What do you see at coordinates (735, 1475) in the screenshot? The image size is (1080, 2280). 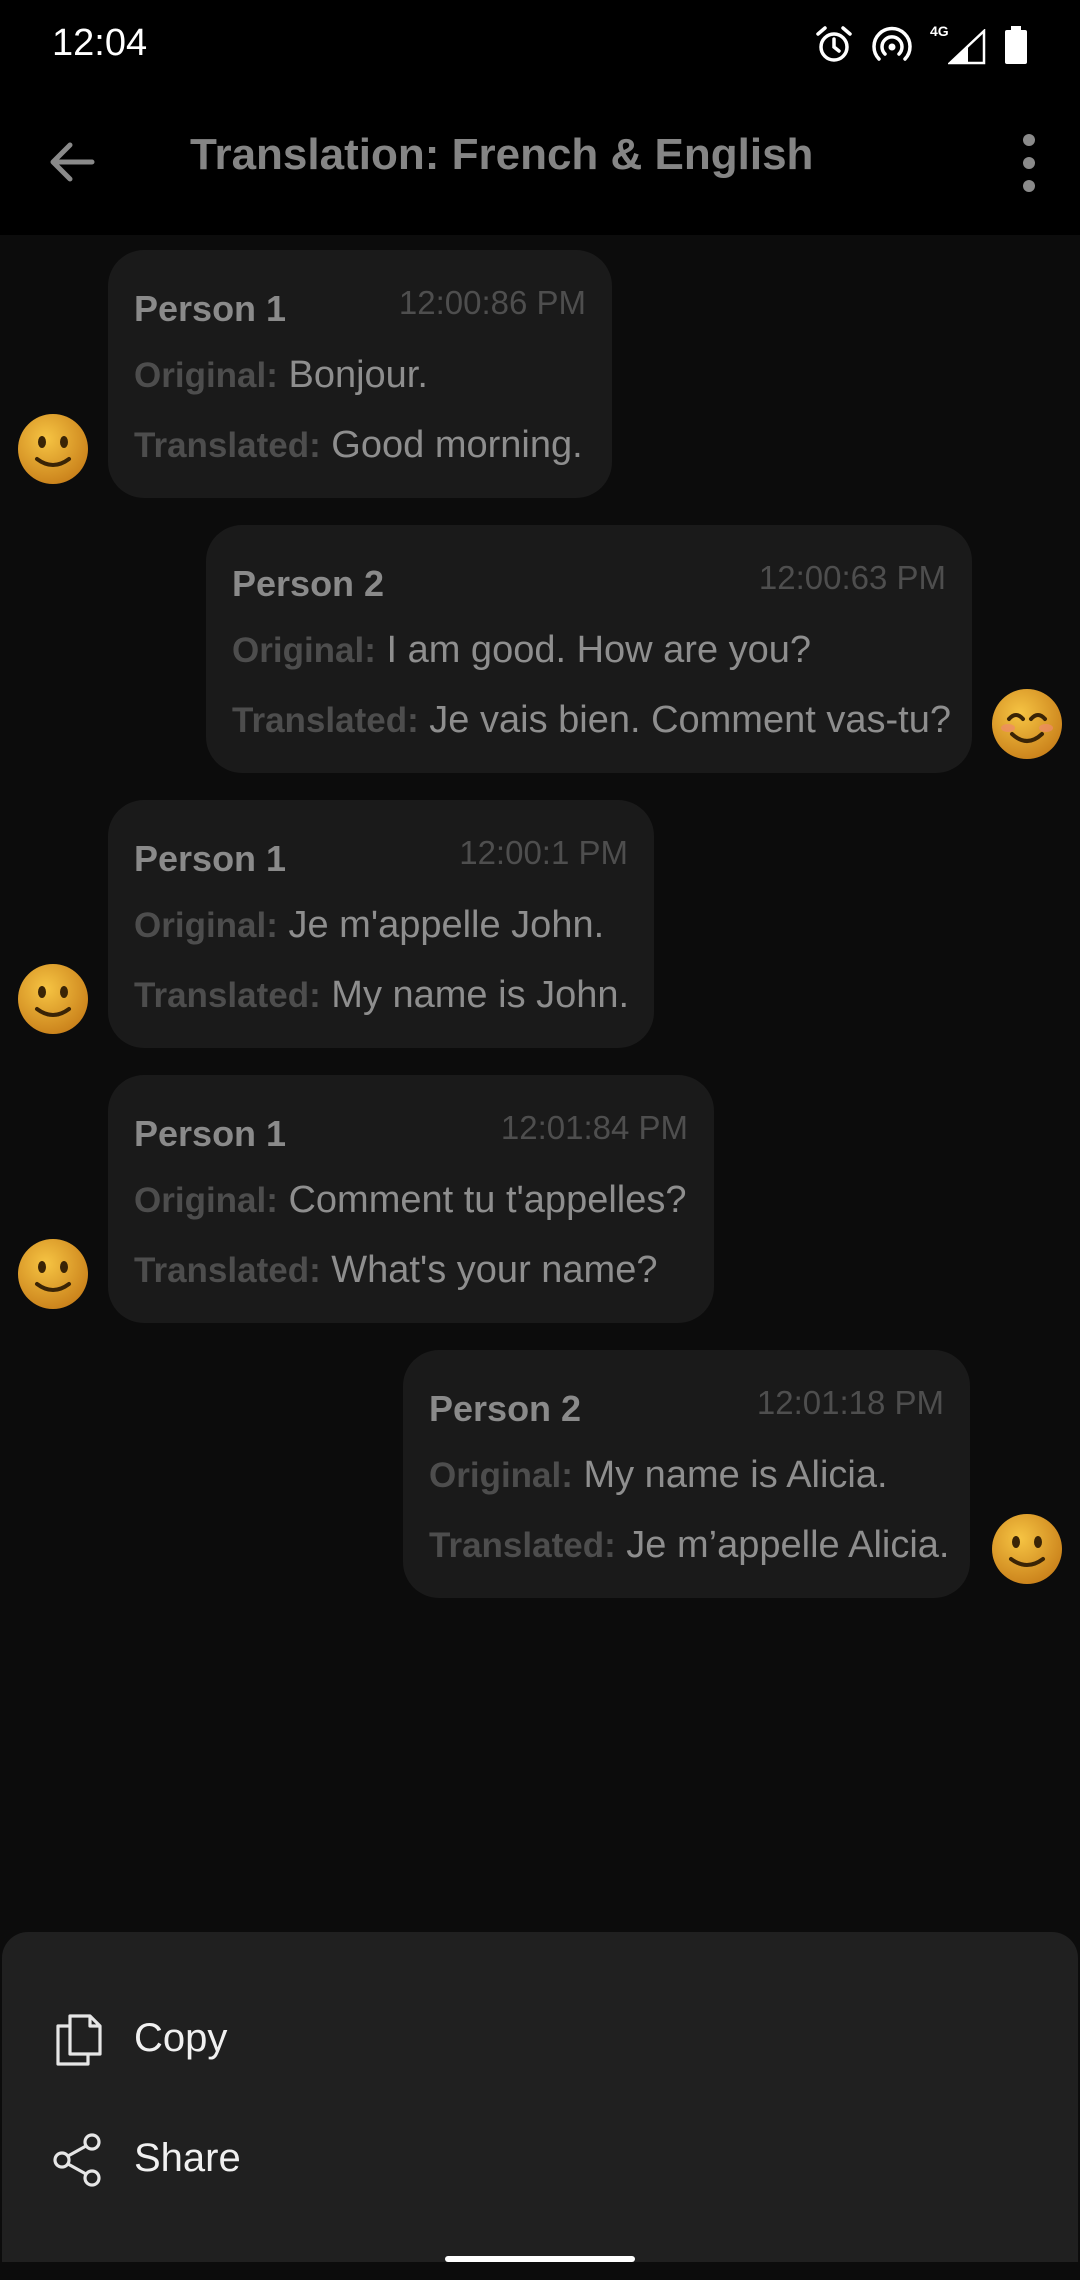 I see `original-text: My name is Alicia.` at bounding box center [735, 1475].